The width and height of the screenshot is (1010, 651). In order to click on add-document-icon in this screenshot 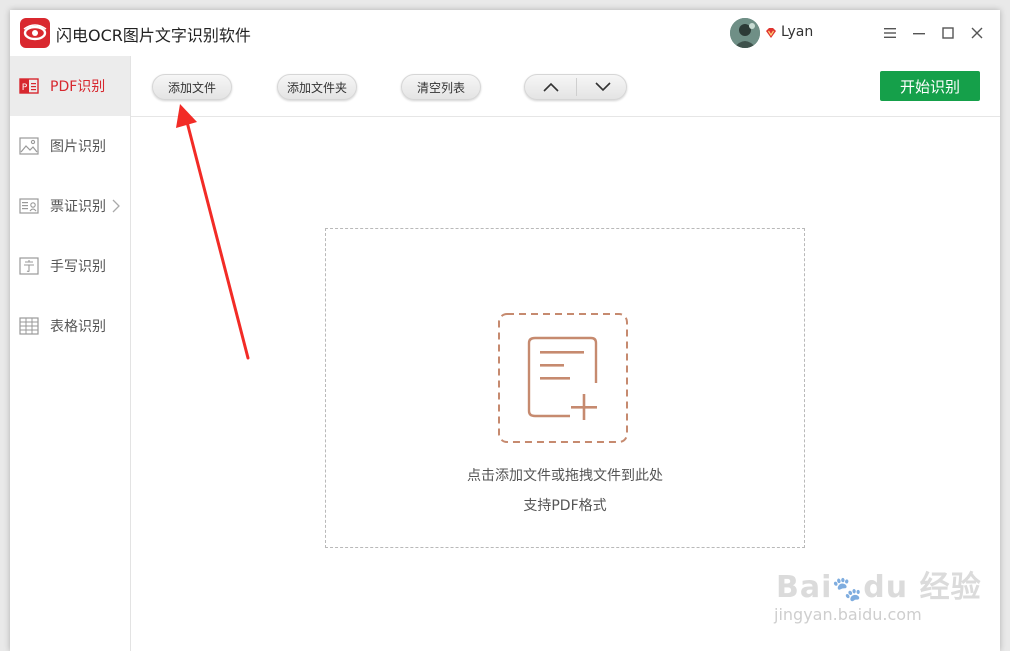, I will do `click(563, 378)`.